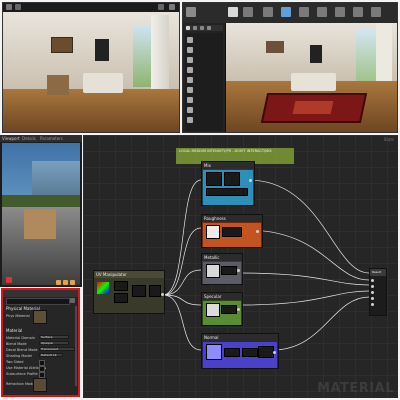 This screenshot has height=400, width=400. Describe the element at coordinates (19, 356) in the screenshot. I see `shading-model-label: Shading Model` at that location.